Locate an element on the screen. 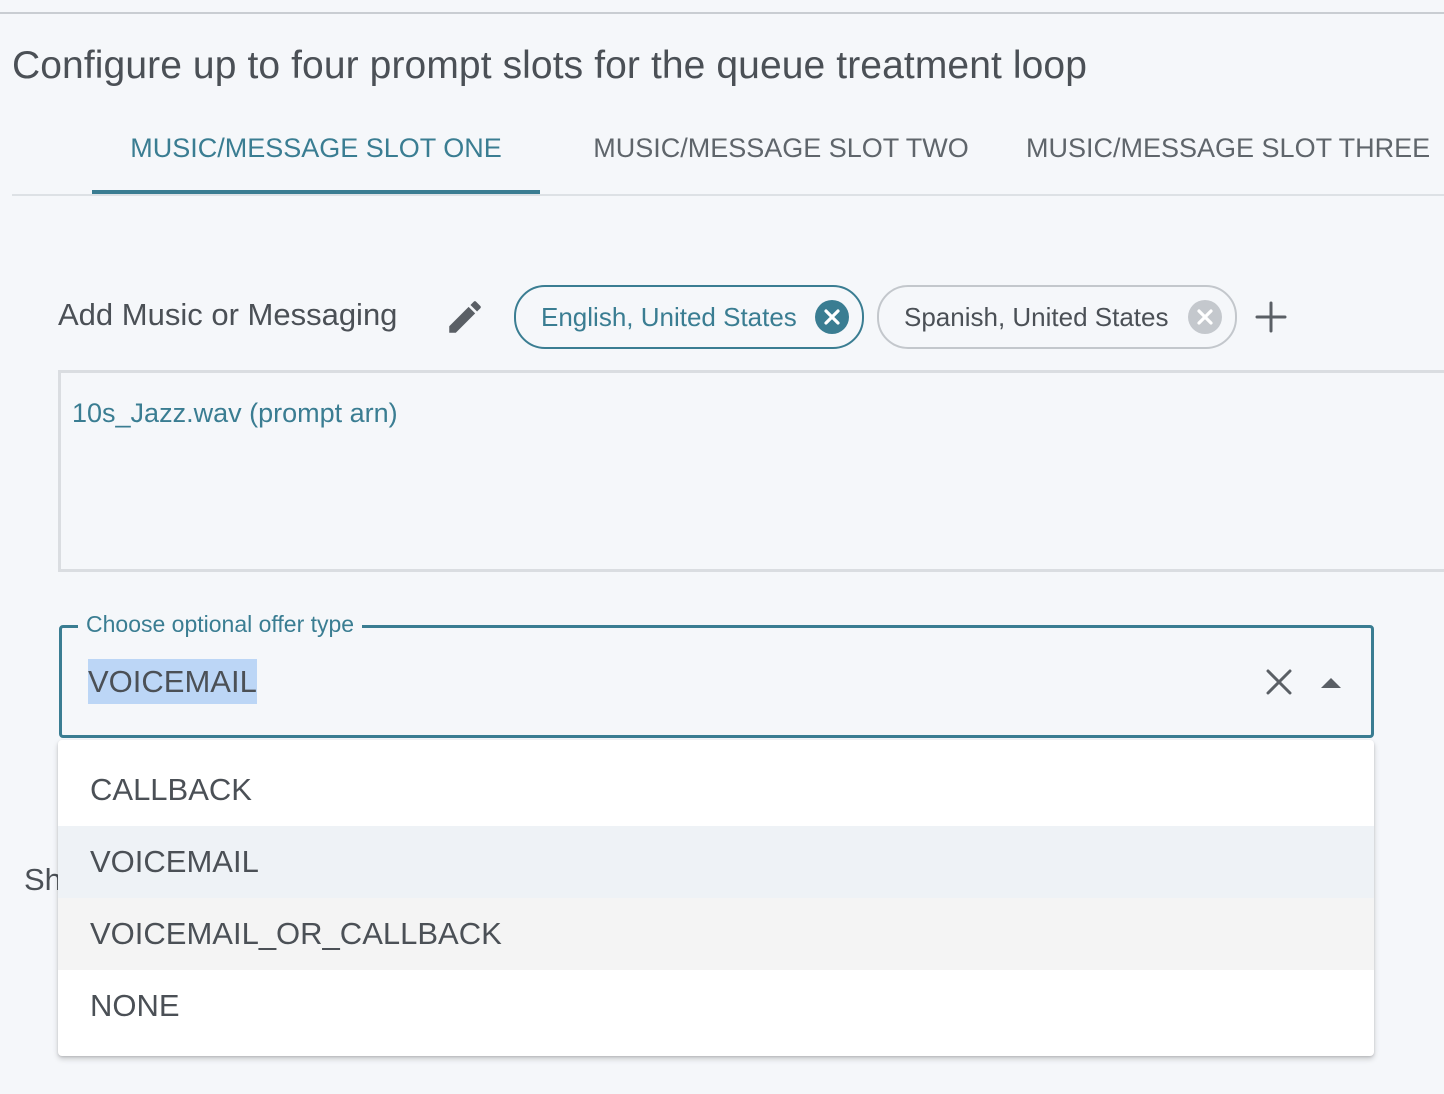 This screenshot has width=1444, height=1094. language-chip-english: English, United States is located at coordinates (689, 317).